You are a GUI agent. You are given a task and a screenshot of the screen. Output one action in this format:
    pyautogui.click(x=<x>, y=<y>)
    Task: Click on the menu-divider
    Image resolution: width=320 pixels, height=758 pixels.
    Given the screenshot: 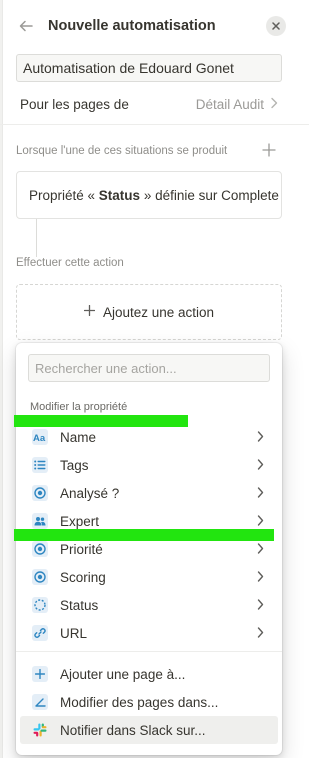 What is the action you would take?
    pyautogui.click(x=149, y=651)
    